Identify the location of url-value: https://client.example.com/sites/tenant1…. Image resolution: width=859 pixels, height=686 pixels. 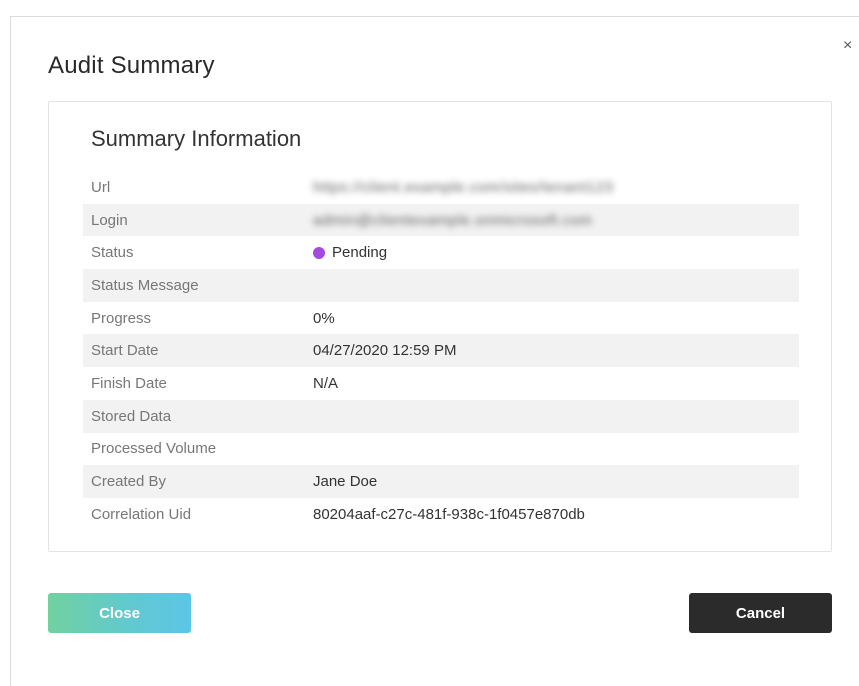
(463, 187).